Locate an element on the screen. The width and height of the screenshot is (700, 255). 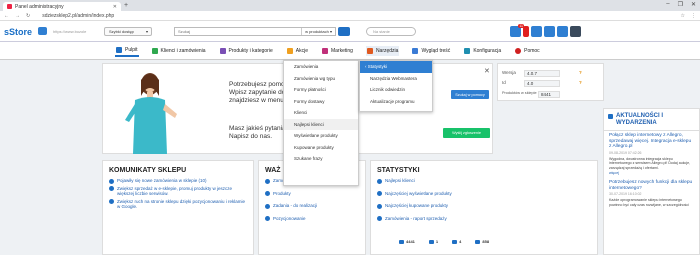
search-button is located at coordinates (344, 31).